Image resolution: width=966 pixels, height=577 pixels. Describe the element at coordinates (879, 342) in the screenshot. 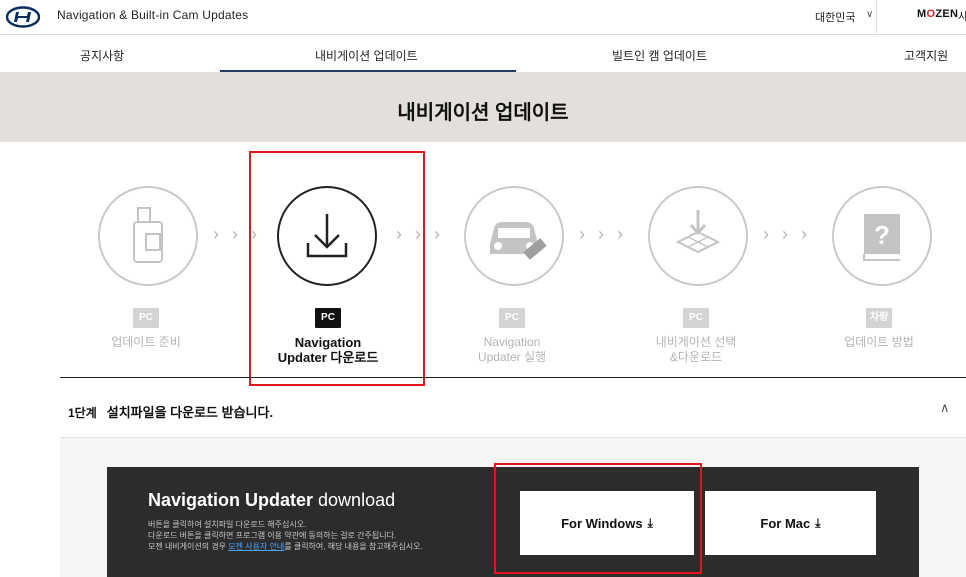

I see `step-5-label: 업데이트 방법` at that location.